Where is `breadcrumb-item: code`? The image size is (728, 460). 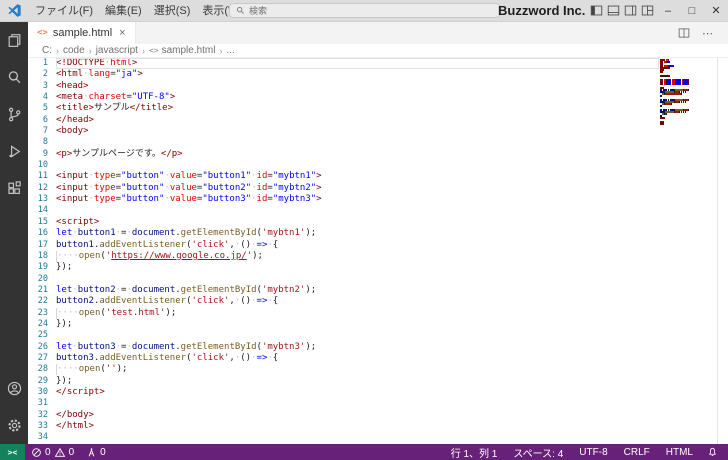 breadcrumb-item: code is located at coordinates (74, 50).